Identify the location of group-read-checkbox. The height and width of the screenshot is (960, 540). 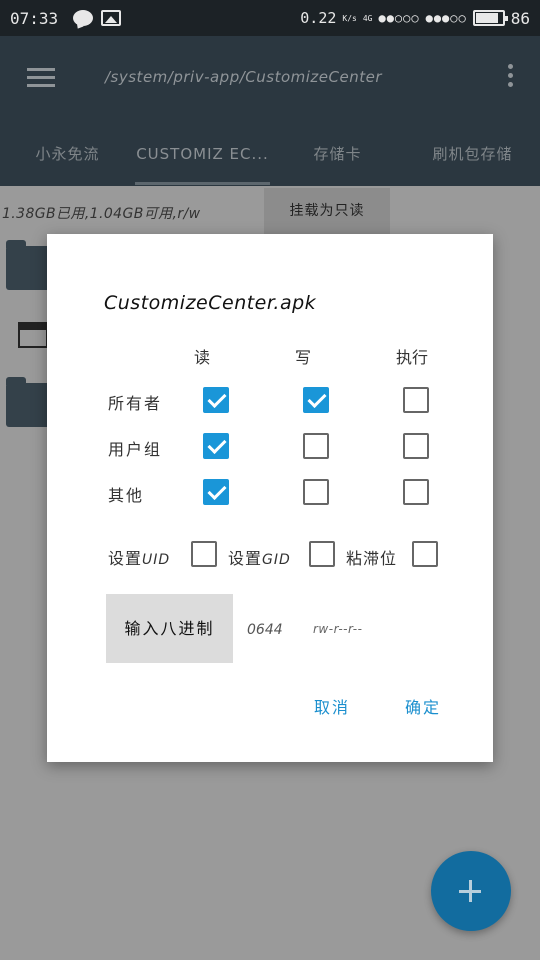
(216, 446).